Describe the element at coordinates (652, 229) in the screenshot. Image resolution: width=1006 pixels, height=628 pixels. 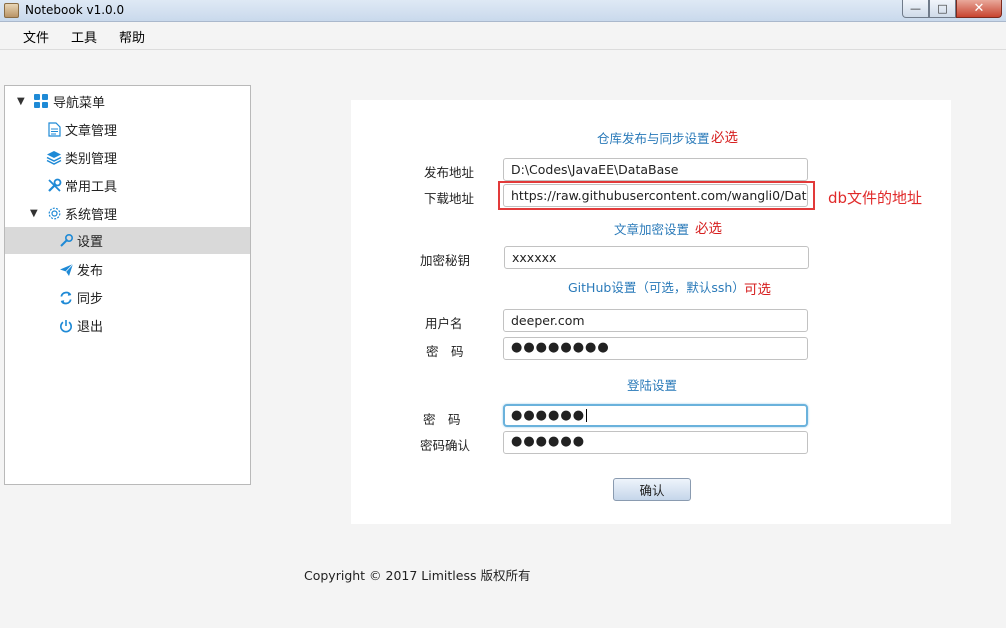
I see `encrypt-section-title: 文章加密设置` at that location.